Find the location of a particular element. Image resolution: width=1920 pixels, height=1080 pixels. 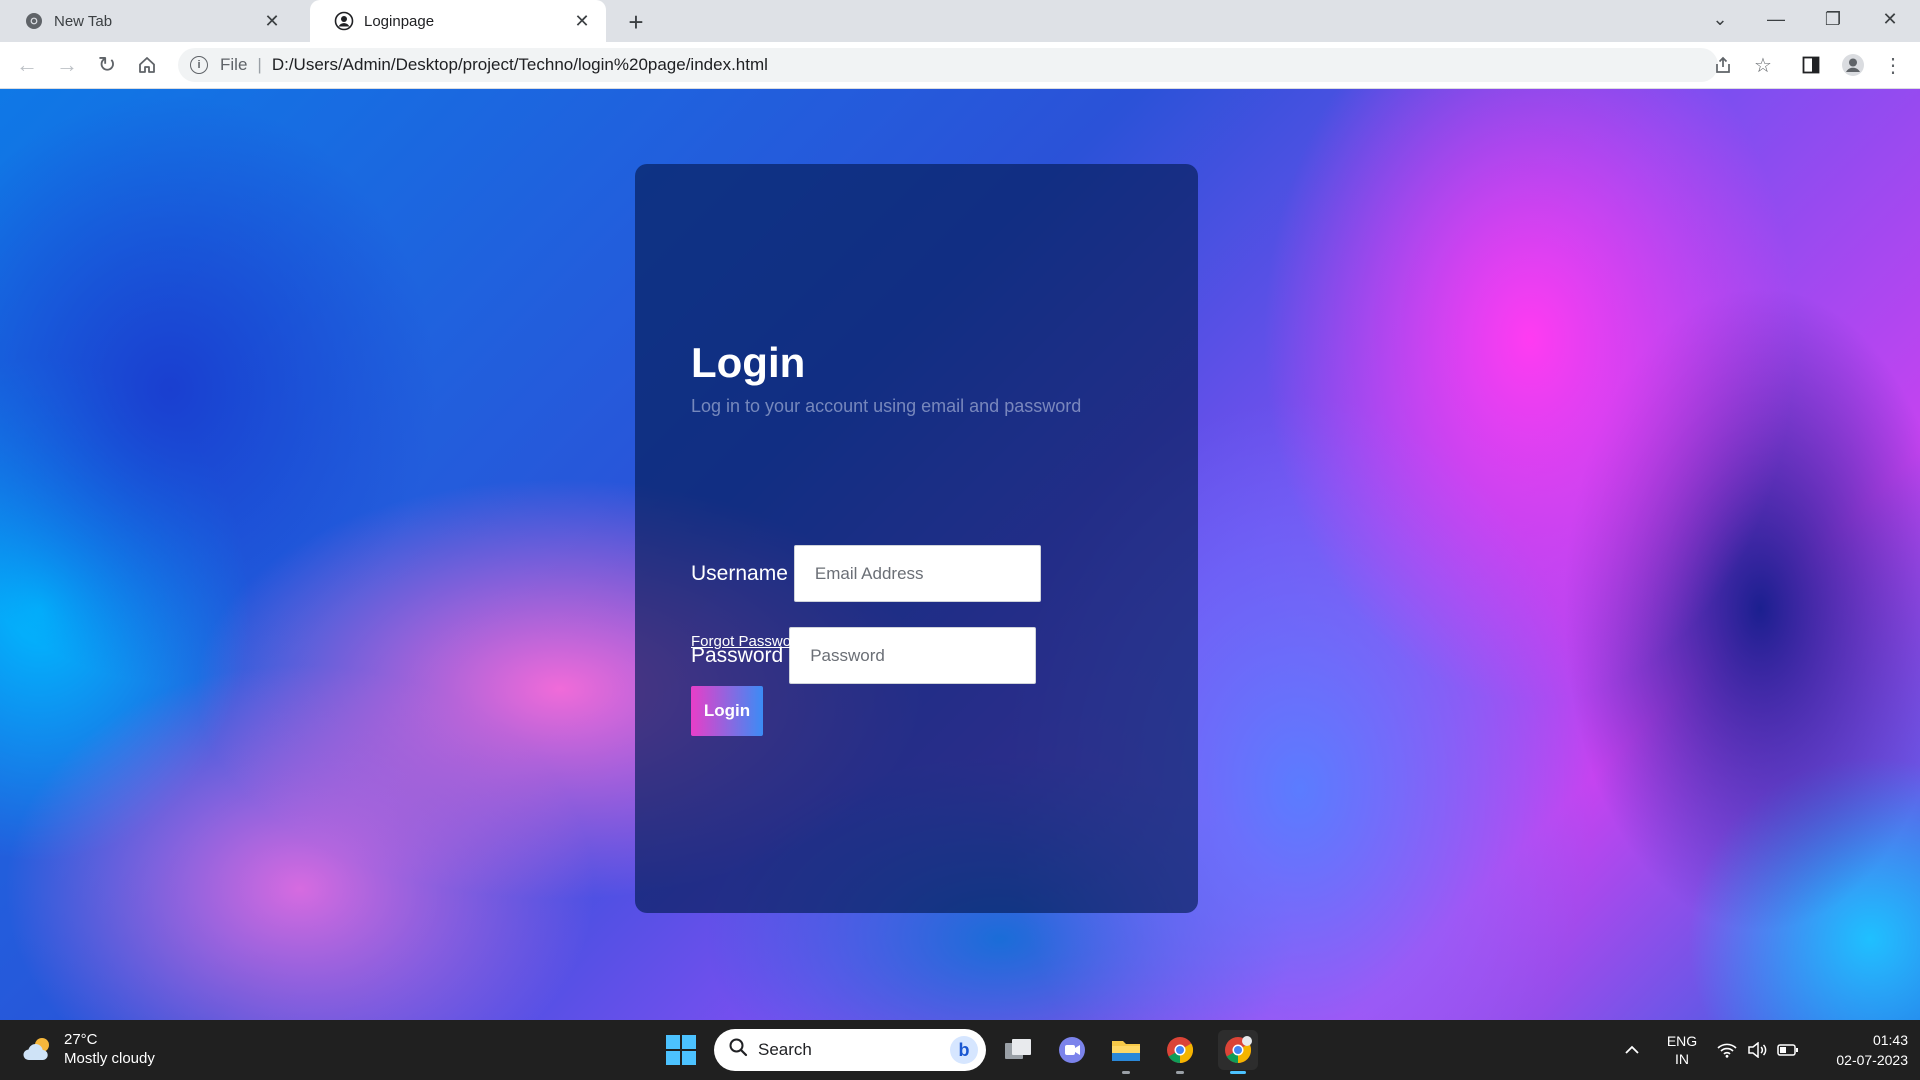

address-scheme: File is located at coordinates (234, 64).